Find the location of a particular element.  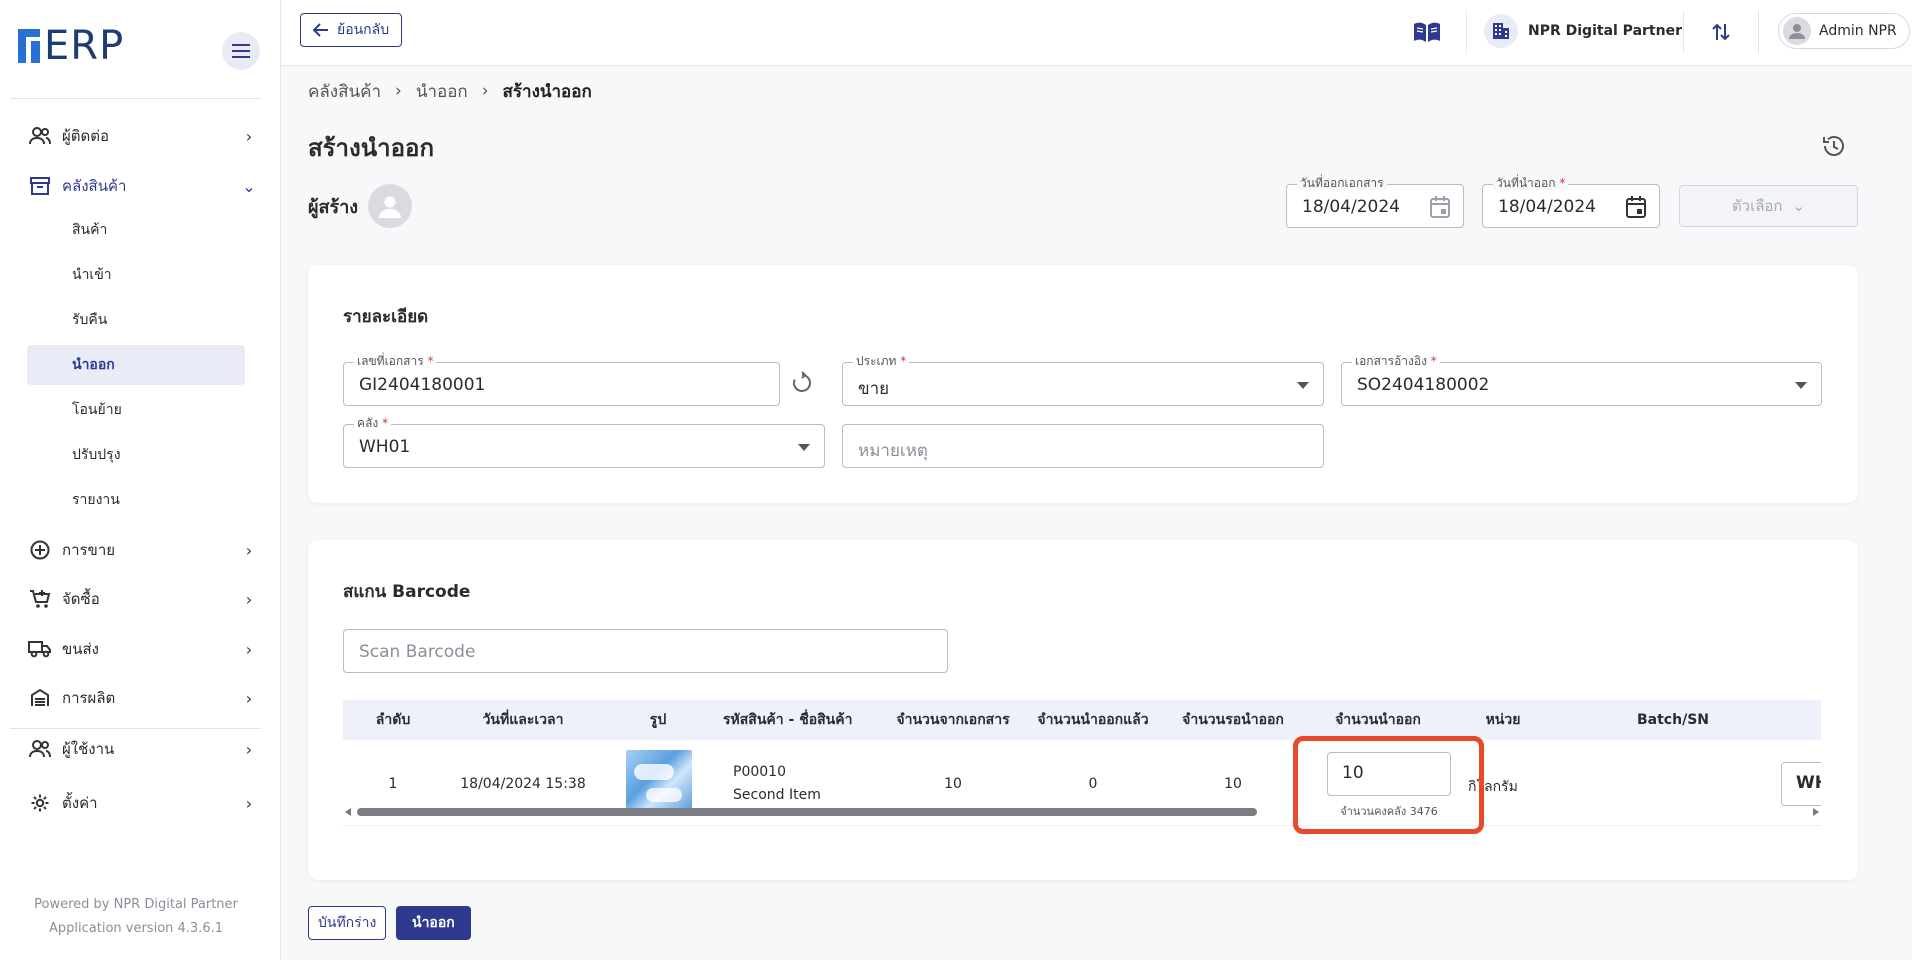

company-name: NPR Digital Partner is located at coordinates (1605, 31).